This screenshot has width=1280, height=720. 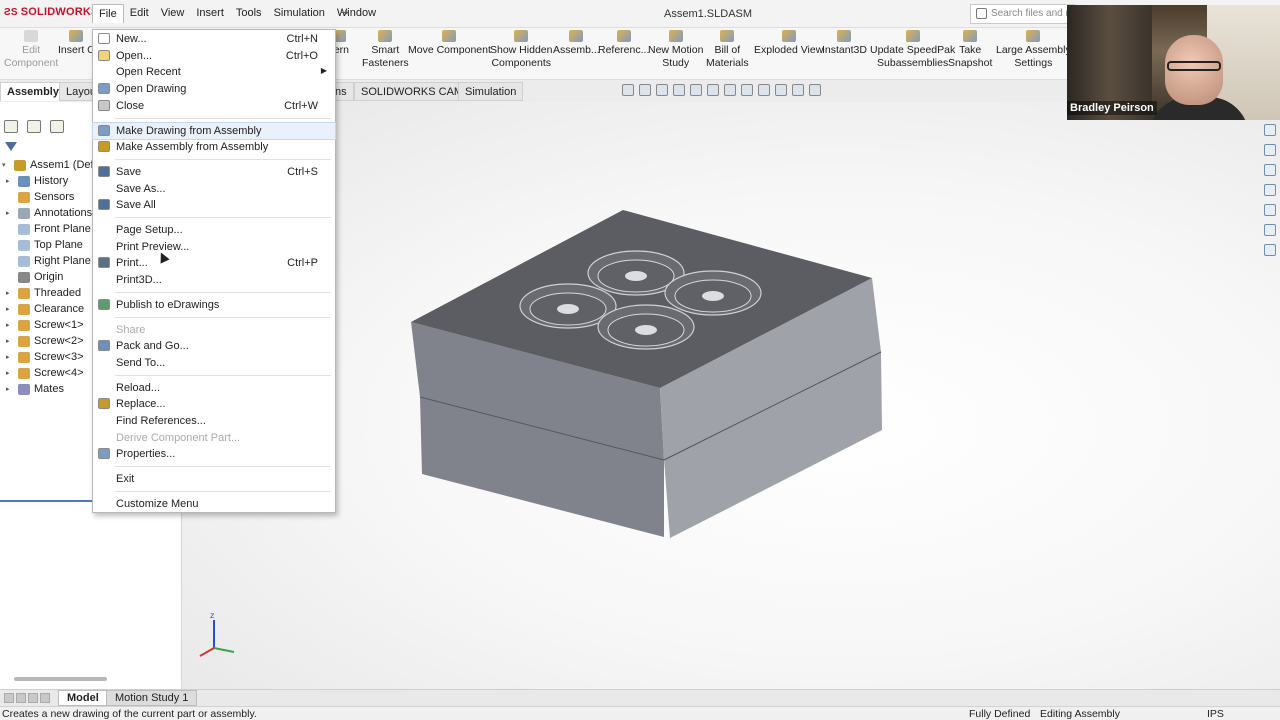 What do you see at coordinates (47, 501) in the screenshot?
I see `rollback-bar` at bounding box center [47, 501].